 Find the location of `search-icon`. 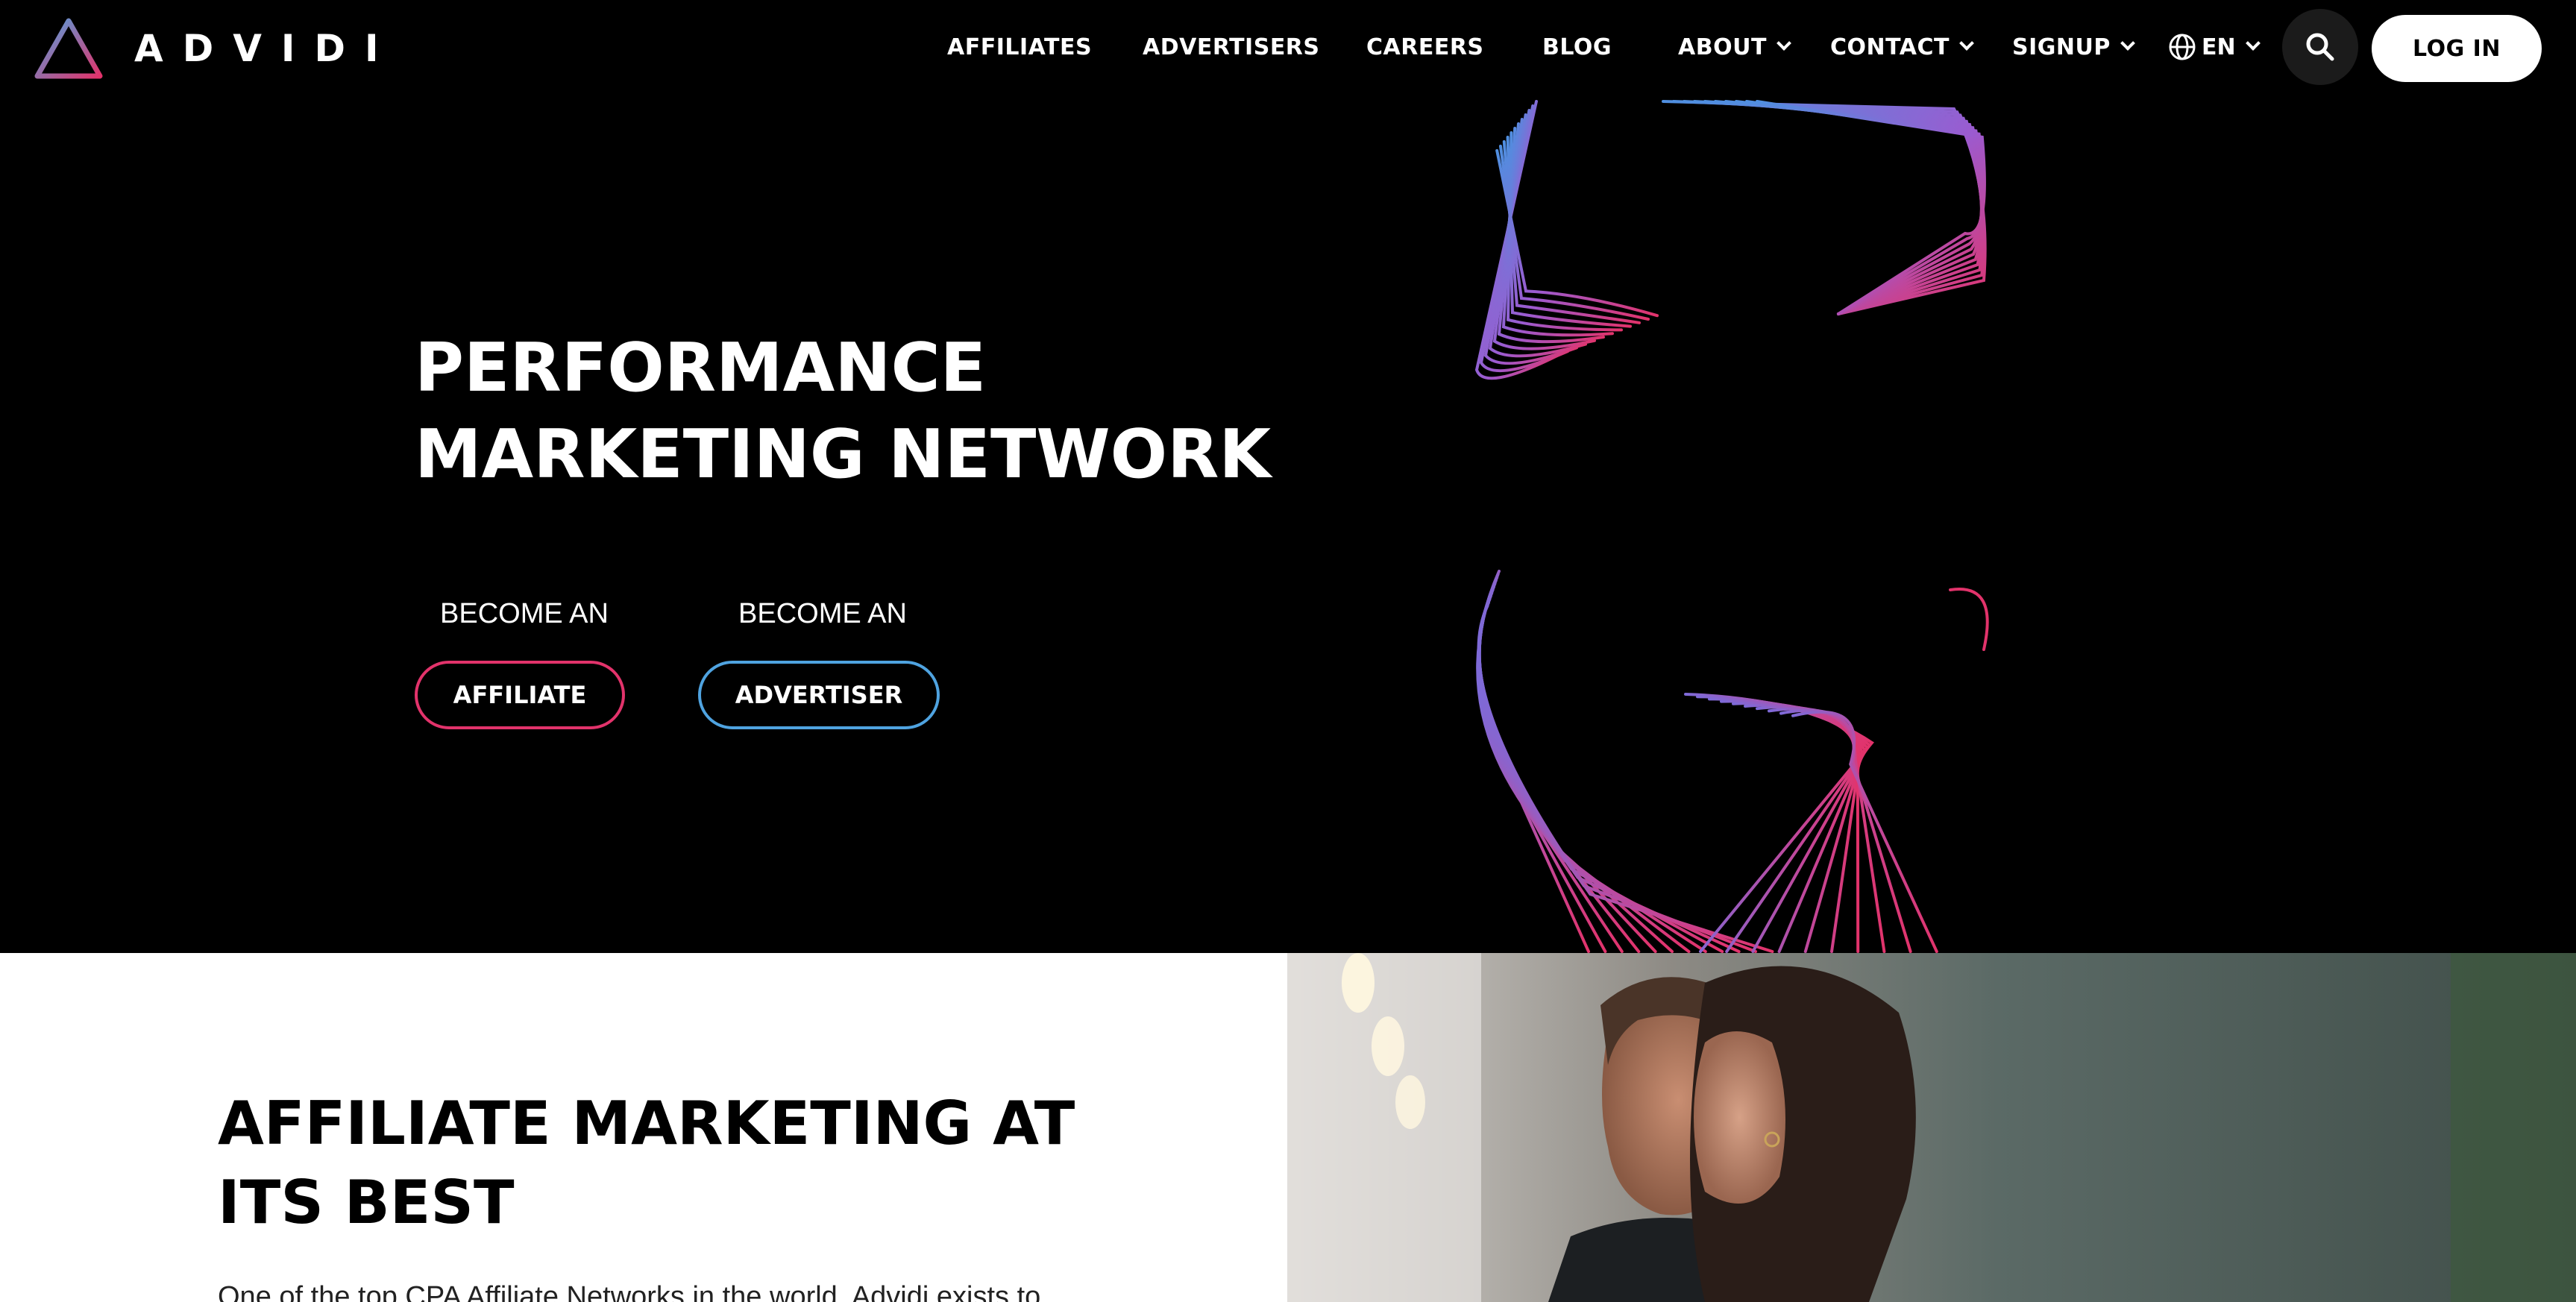

search-icon is located at coordinates (2320, 47).